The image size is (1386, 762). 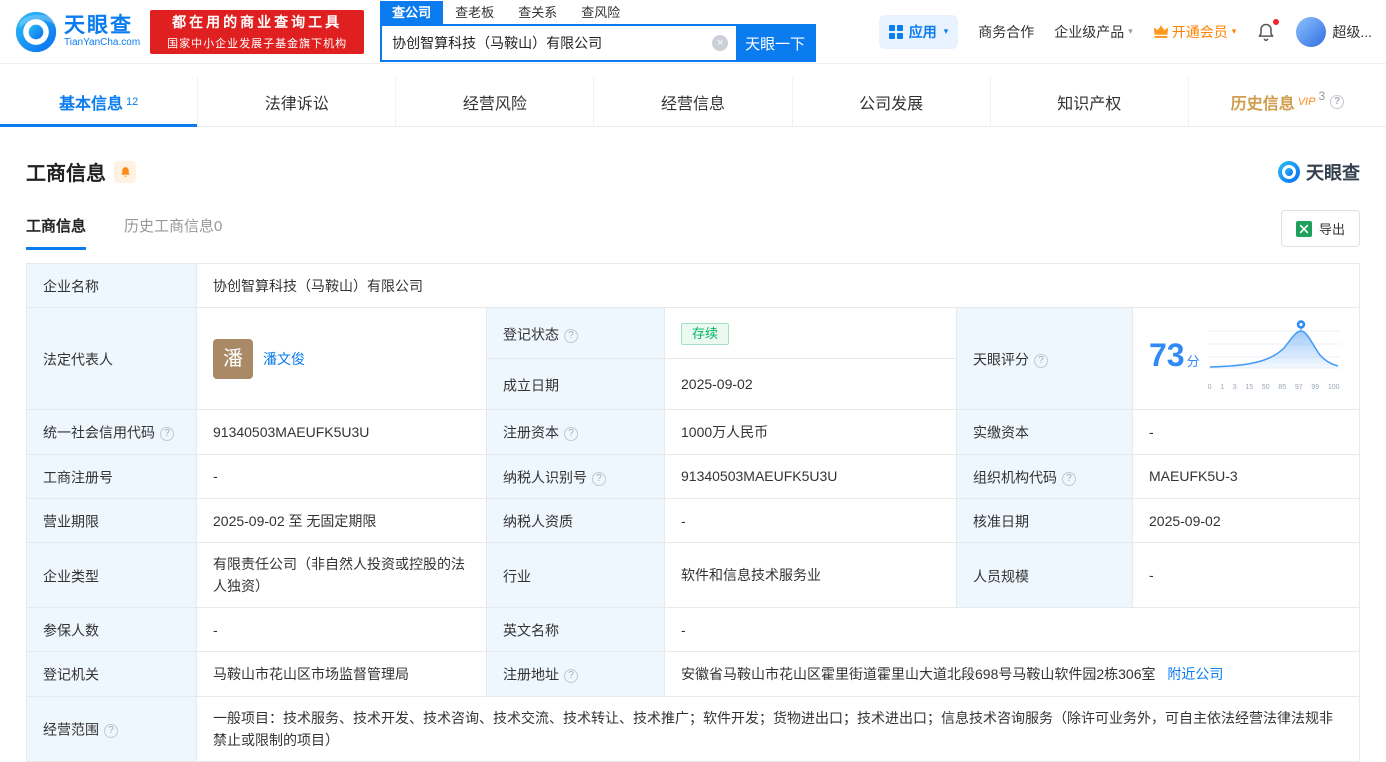 What do you see at coordinates (575, 575) in the screenshot?
I see `field-label: 行业` at bounding box center [575, 575].